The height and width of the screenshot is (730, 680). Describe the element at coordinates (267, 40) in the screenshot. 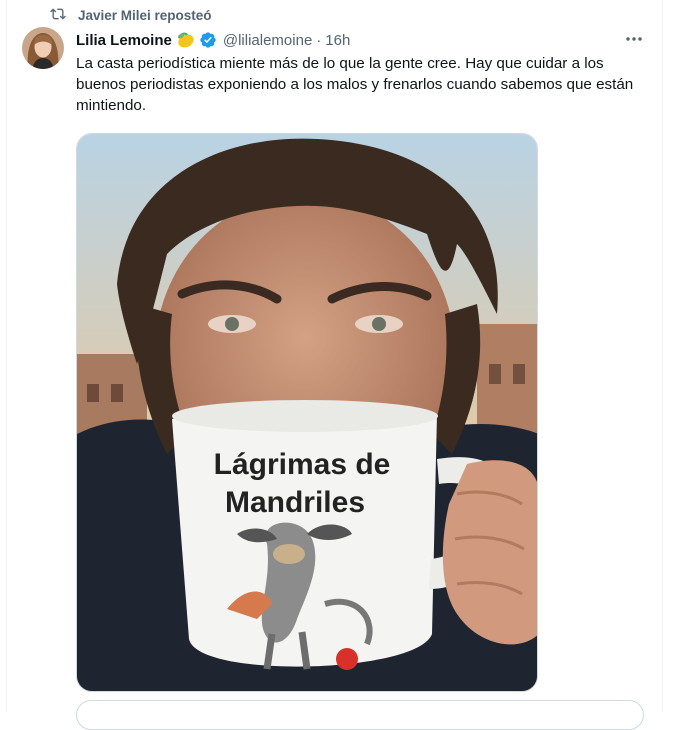

I see `author-handle: @lilialemoine` at that location.